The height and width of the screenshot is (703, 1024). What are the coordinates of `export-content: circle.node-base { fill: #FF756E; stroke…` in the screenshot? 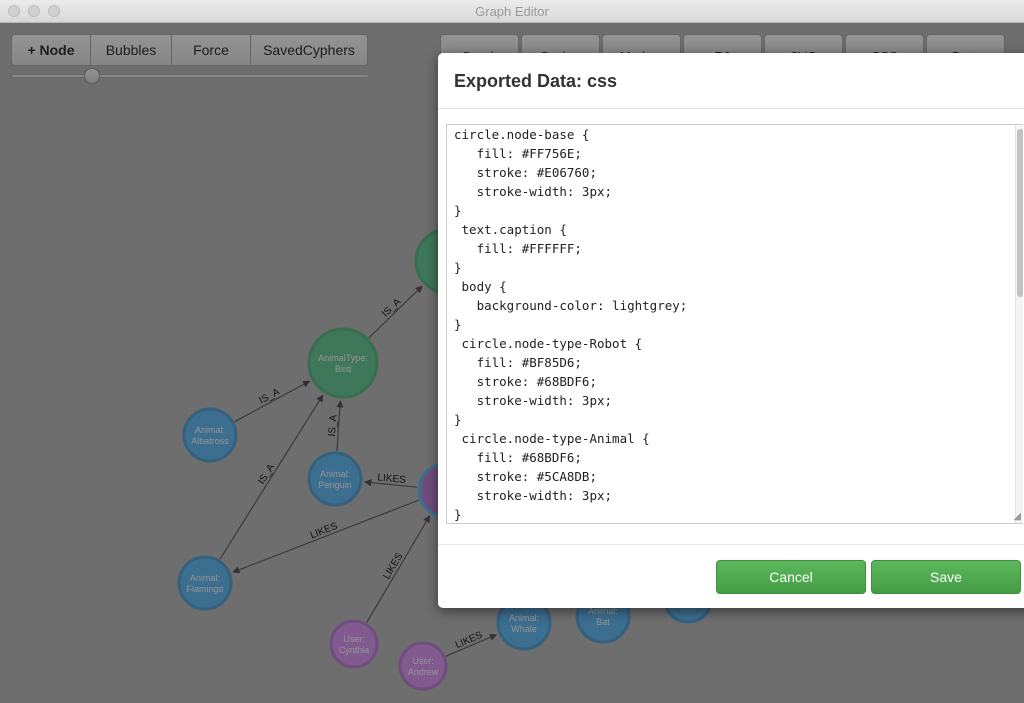 It's located at (567, 324).